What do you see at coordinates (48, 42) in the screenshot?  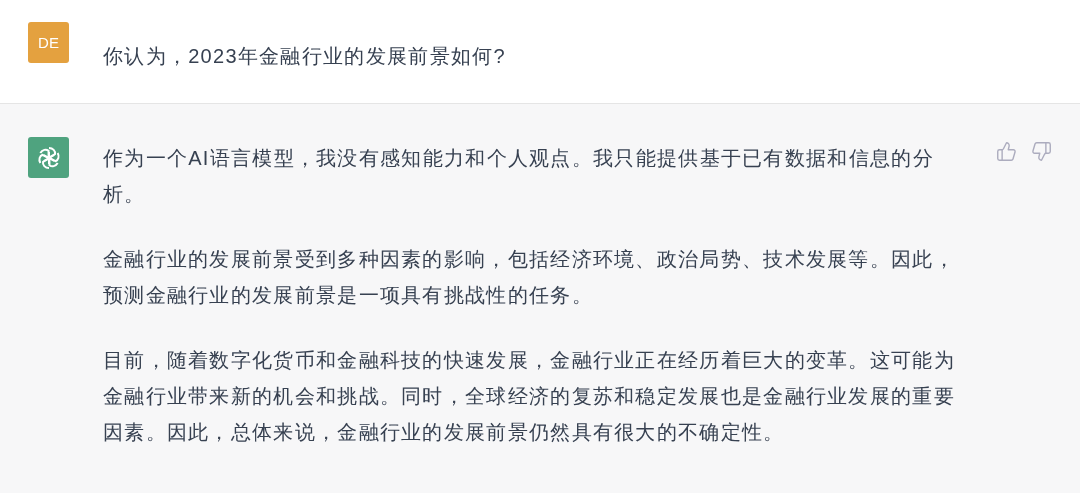 I see `user-avatar: DE` at bounding box center [48, 42].